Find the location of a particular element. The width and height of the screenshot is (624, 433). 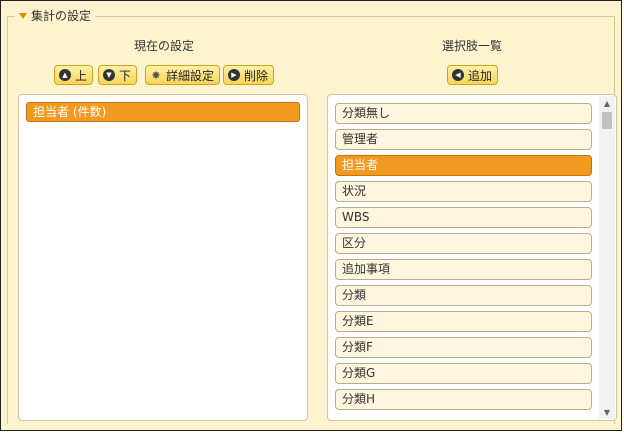

fieldset-border-top is located at coordinates (311, 16).